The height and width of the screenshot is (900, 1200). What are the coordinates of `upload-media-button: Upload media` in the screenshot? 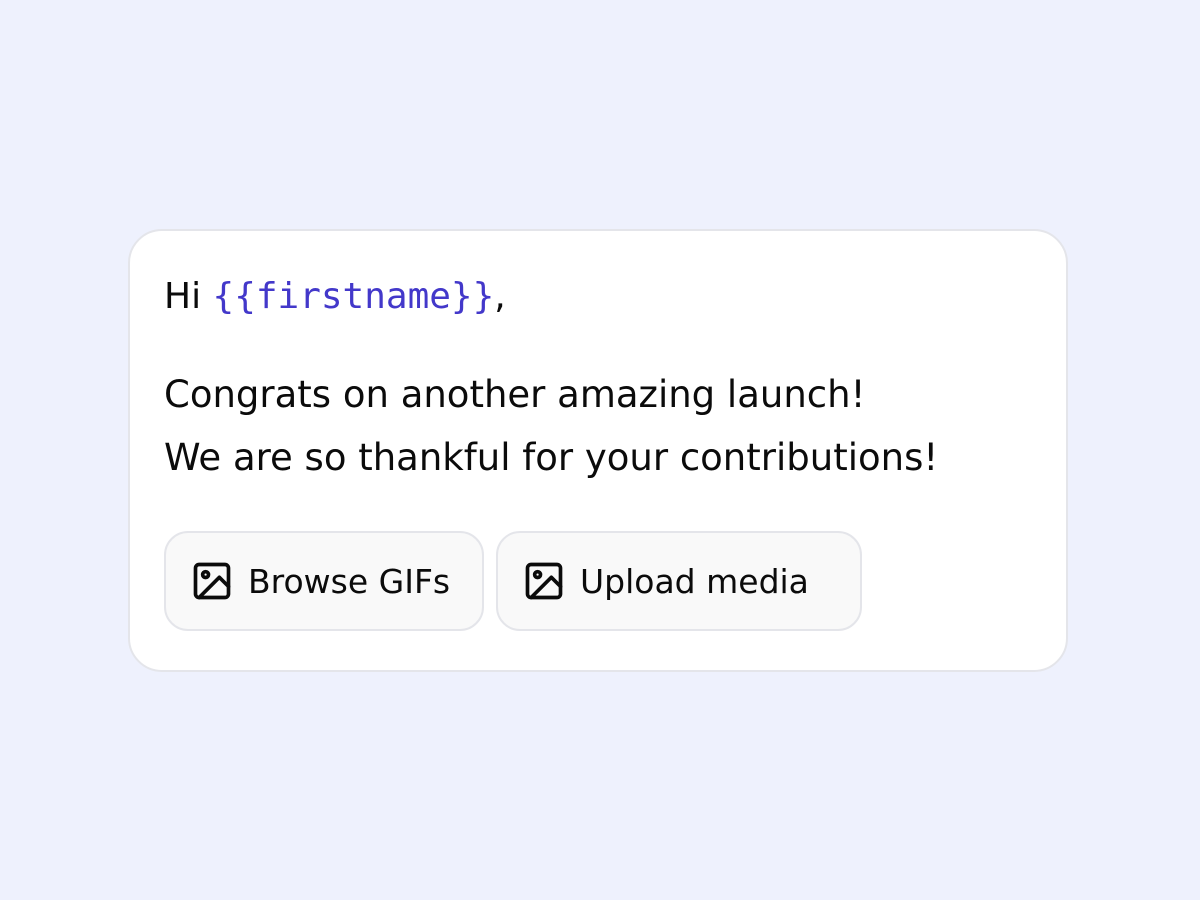 It's located at (679, 581).